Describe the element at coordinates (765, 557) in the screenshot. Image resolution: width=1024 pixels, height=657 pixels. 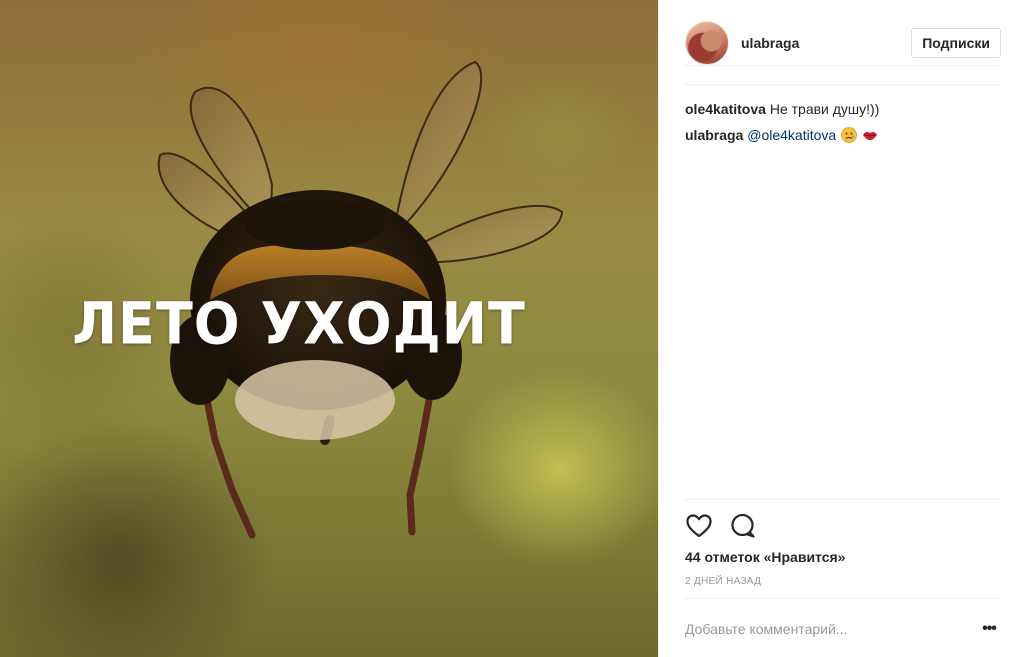
I see `likes-count: 44 отметок «Нравится»` at that location.